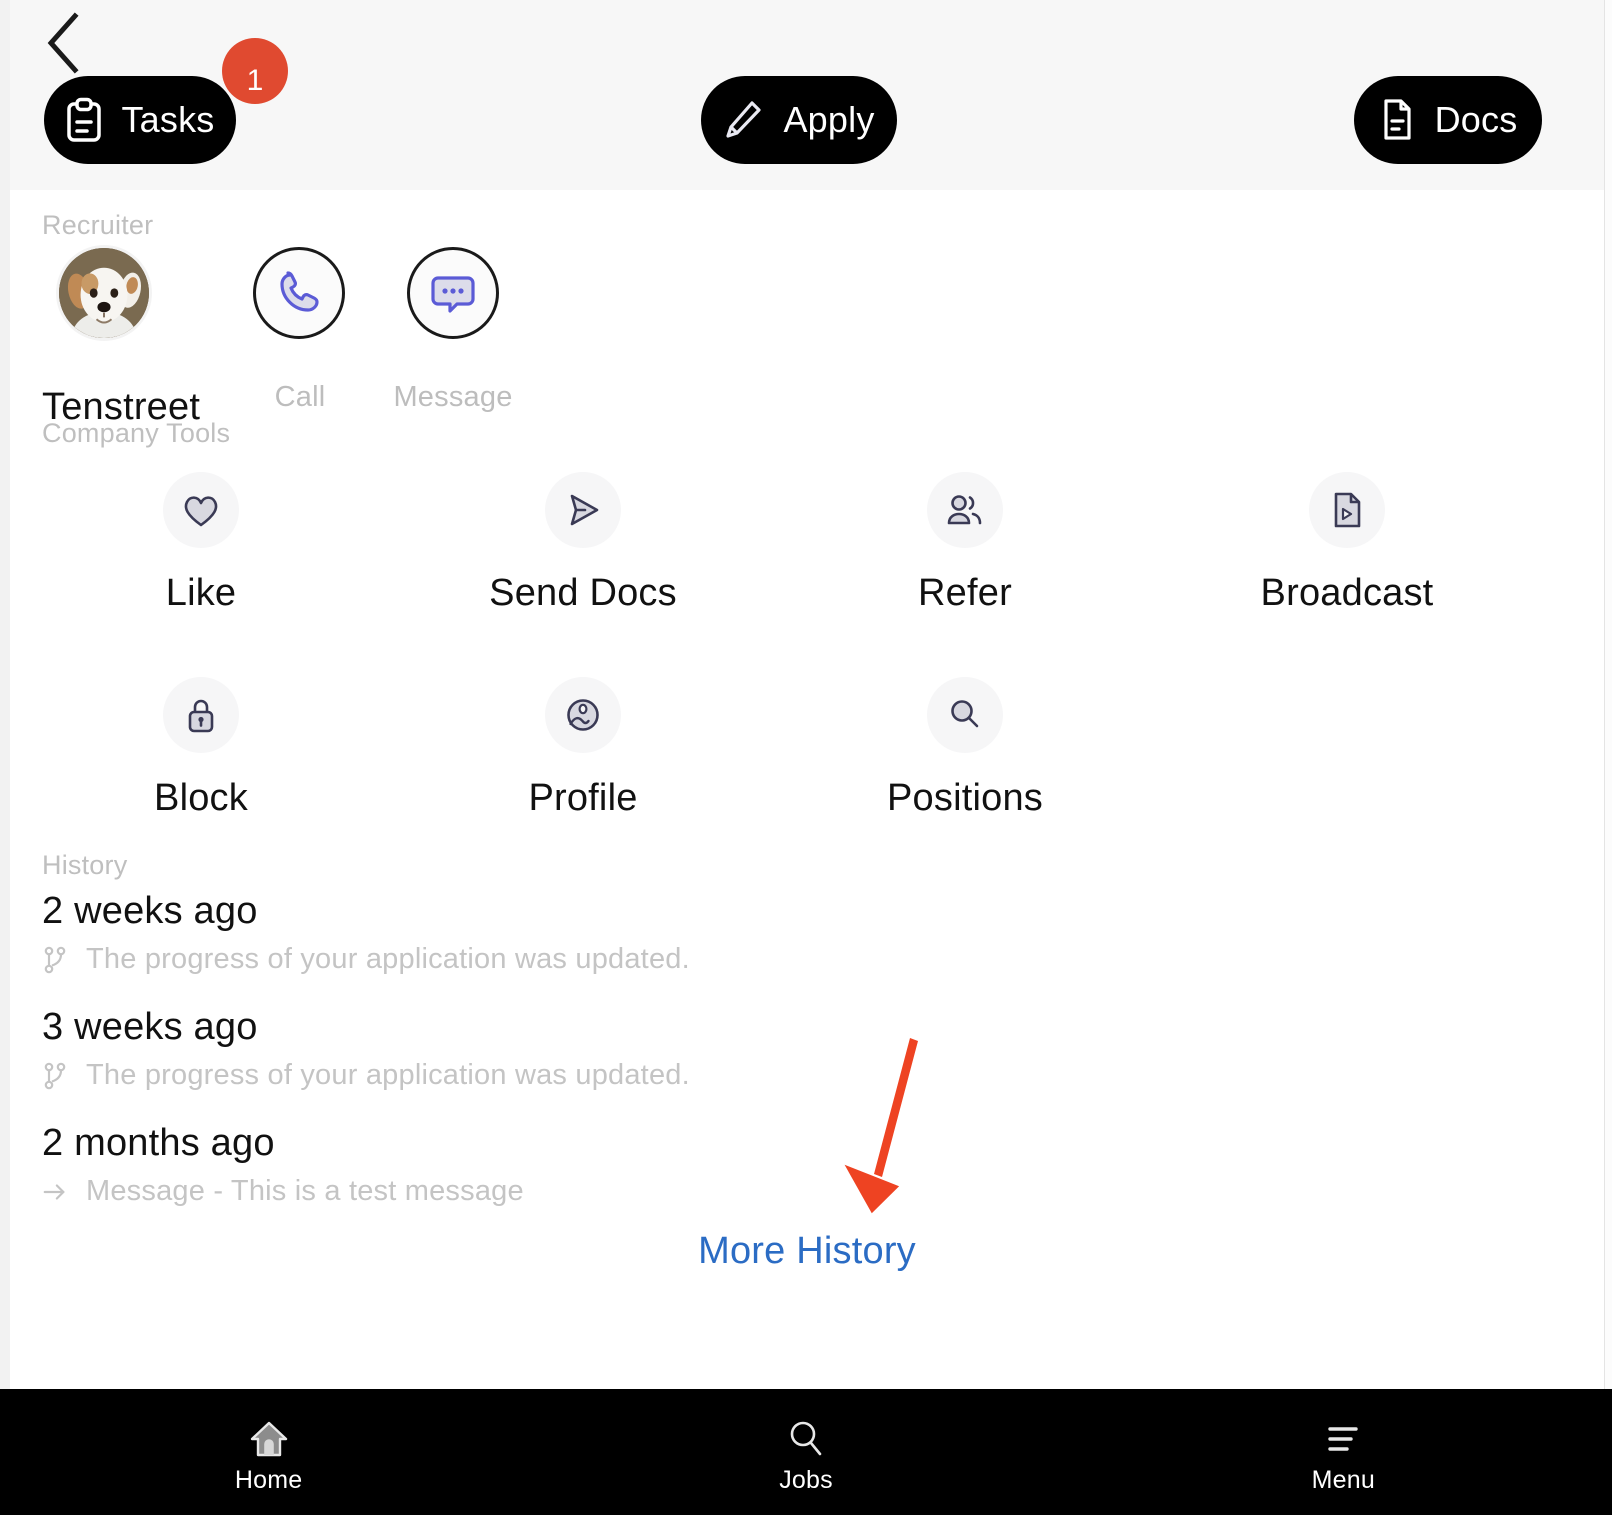 This screenshot has height=1522, width=1612. I want to click on apply-label: Apply, so click(829, 119).